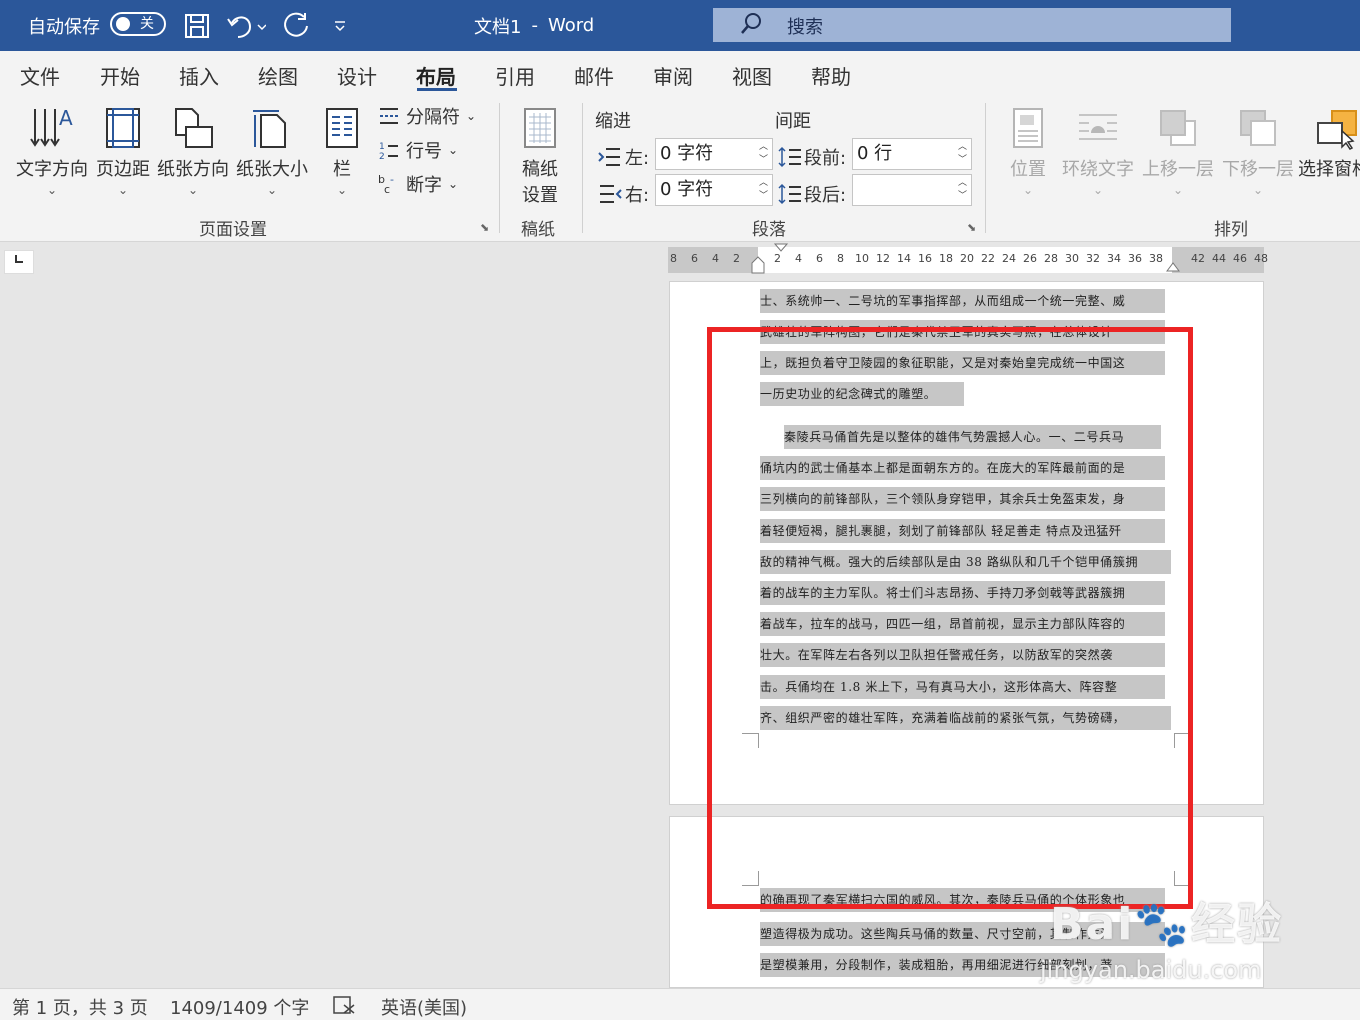  I want to click on tab-file: 文件, so click(40, 75).